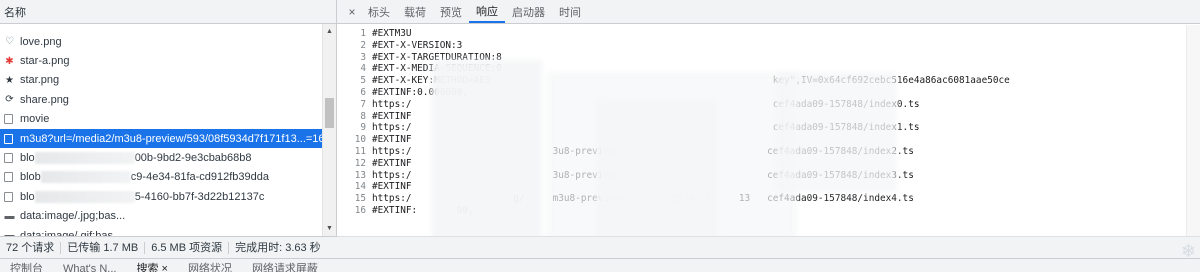 The height and width of the screenshot is (272, 1200). I want to click on scroll-down-icon: ▼, so click(329, 228).